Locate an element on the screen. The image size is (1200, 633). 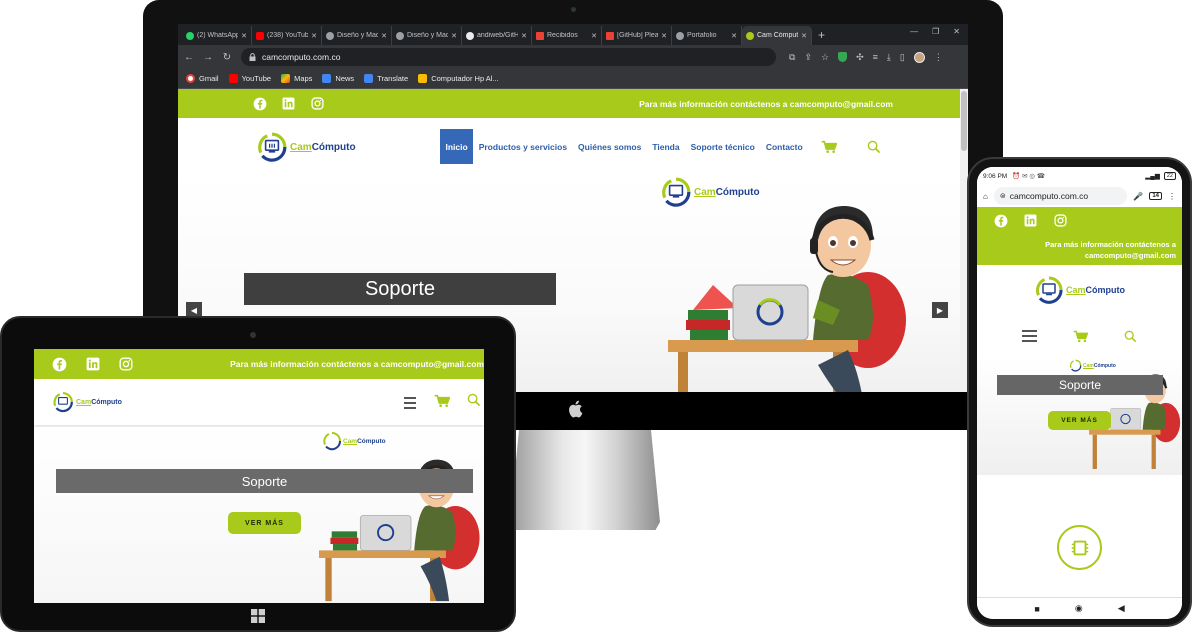
menu-item-quienes-somos: Quiénes somos is located at coordinates (610, 146).